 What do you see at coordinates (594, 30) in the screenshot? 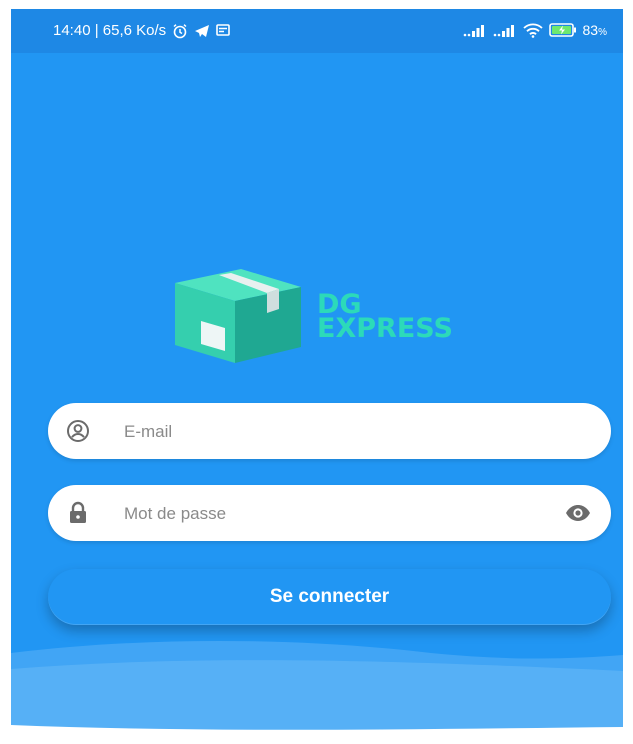
I see `battery-level: 83%` at bounding box center [594, 30].